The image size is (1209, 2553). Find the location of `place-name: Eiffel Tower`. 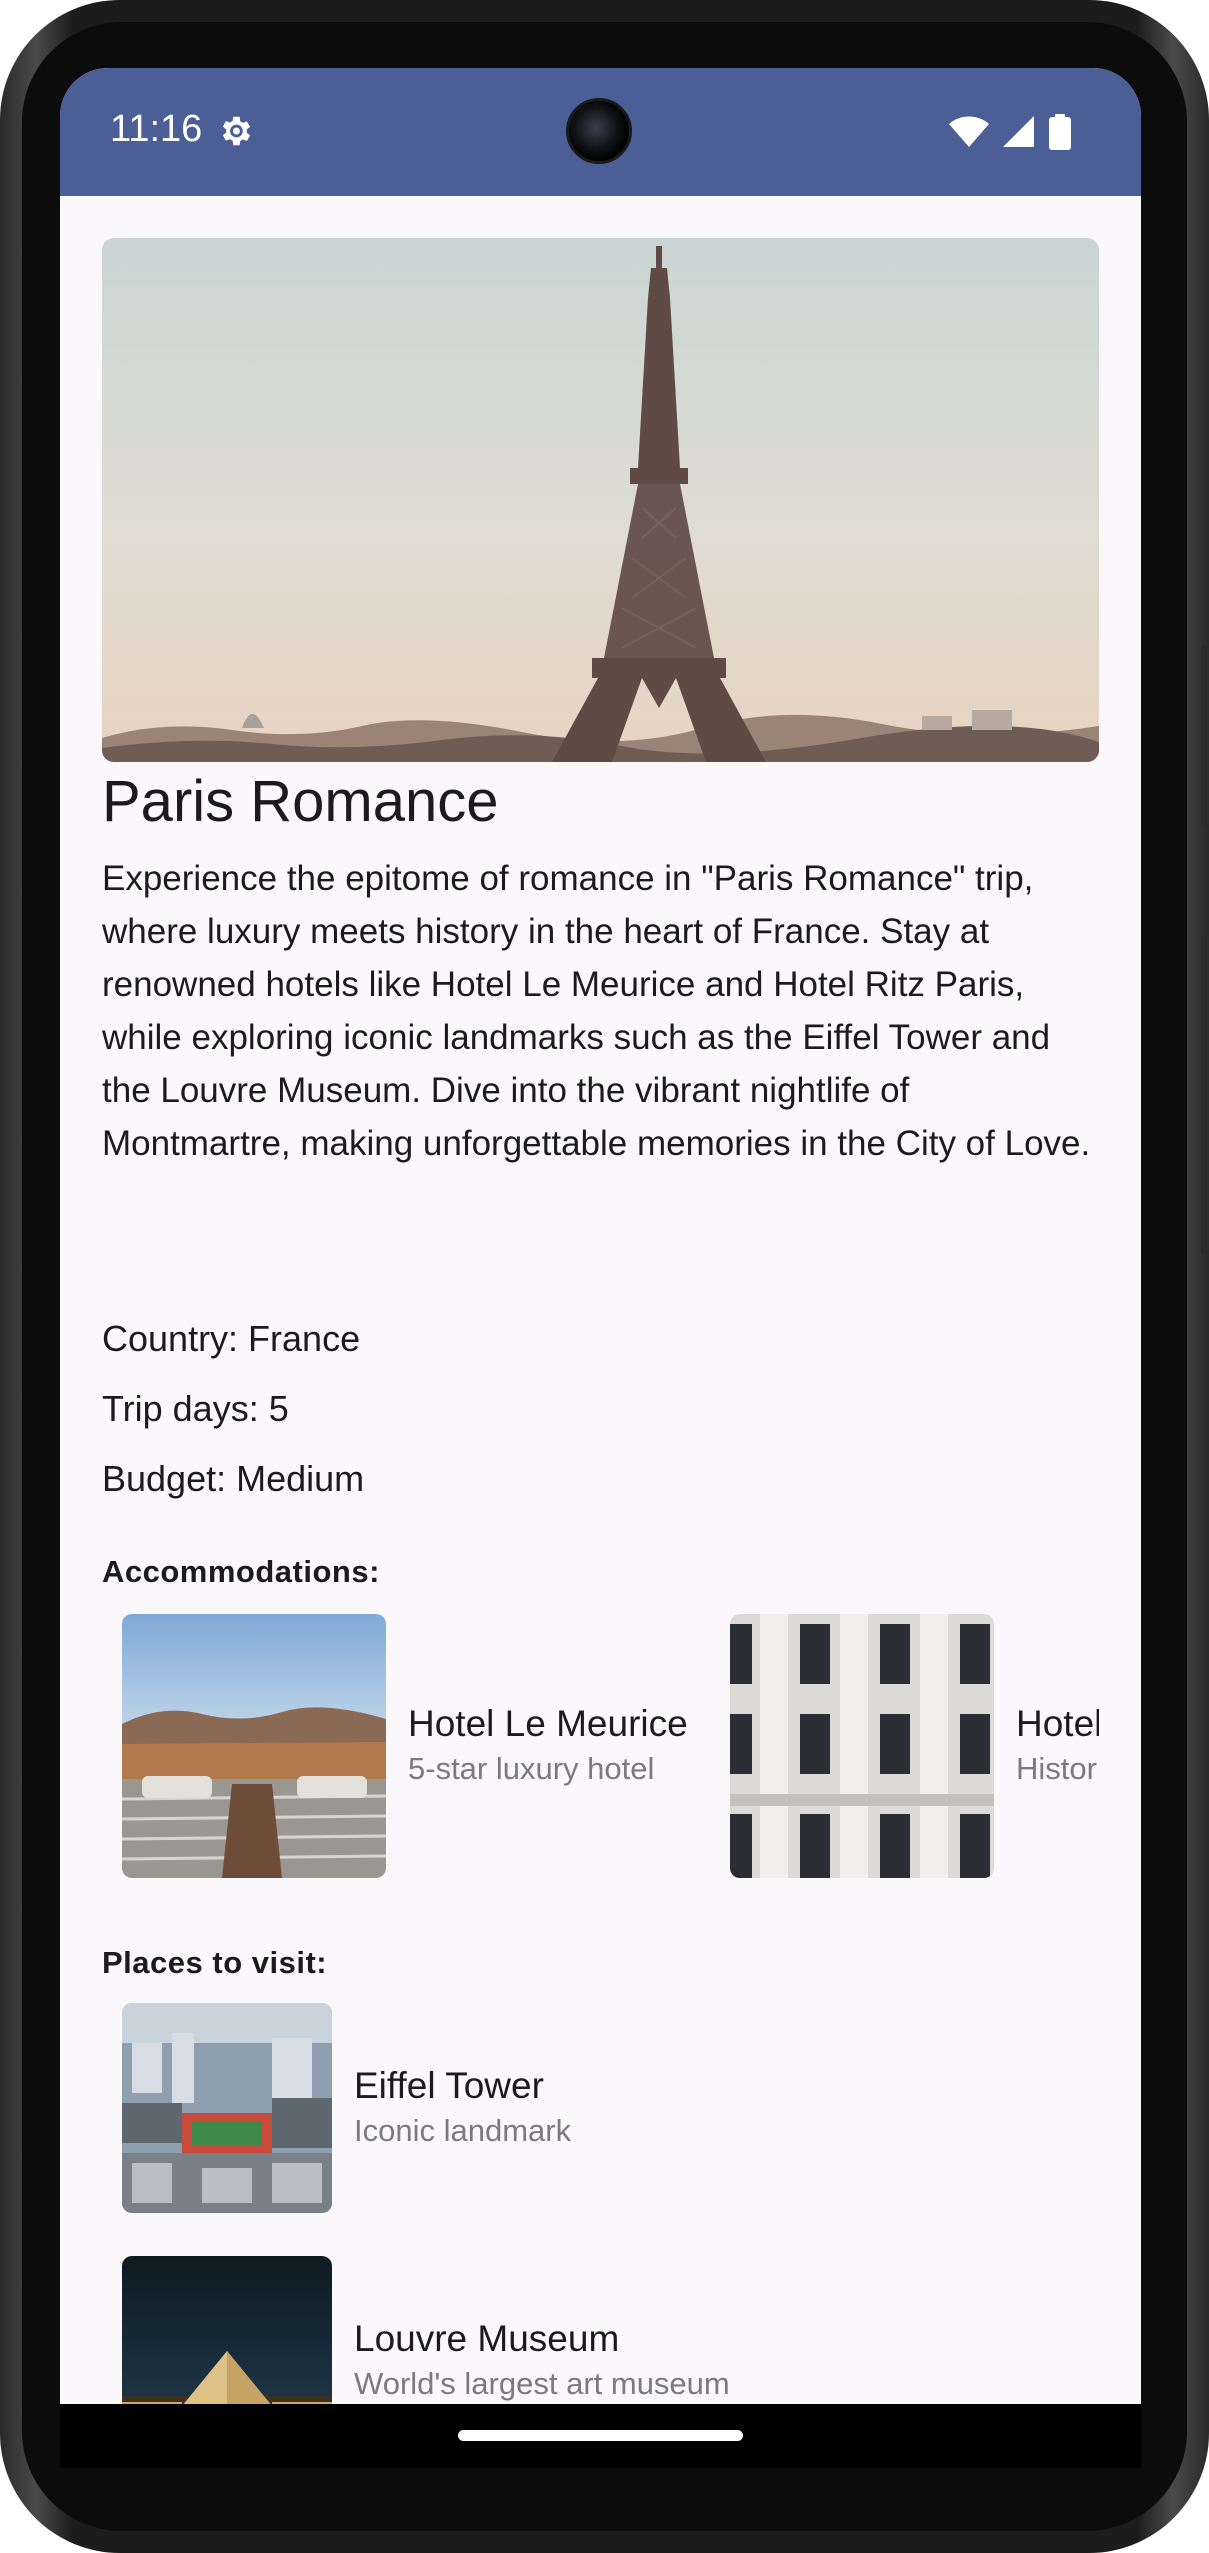

place-name: Eiffel Tower is located at coordinates (449, 2085).